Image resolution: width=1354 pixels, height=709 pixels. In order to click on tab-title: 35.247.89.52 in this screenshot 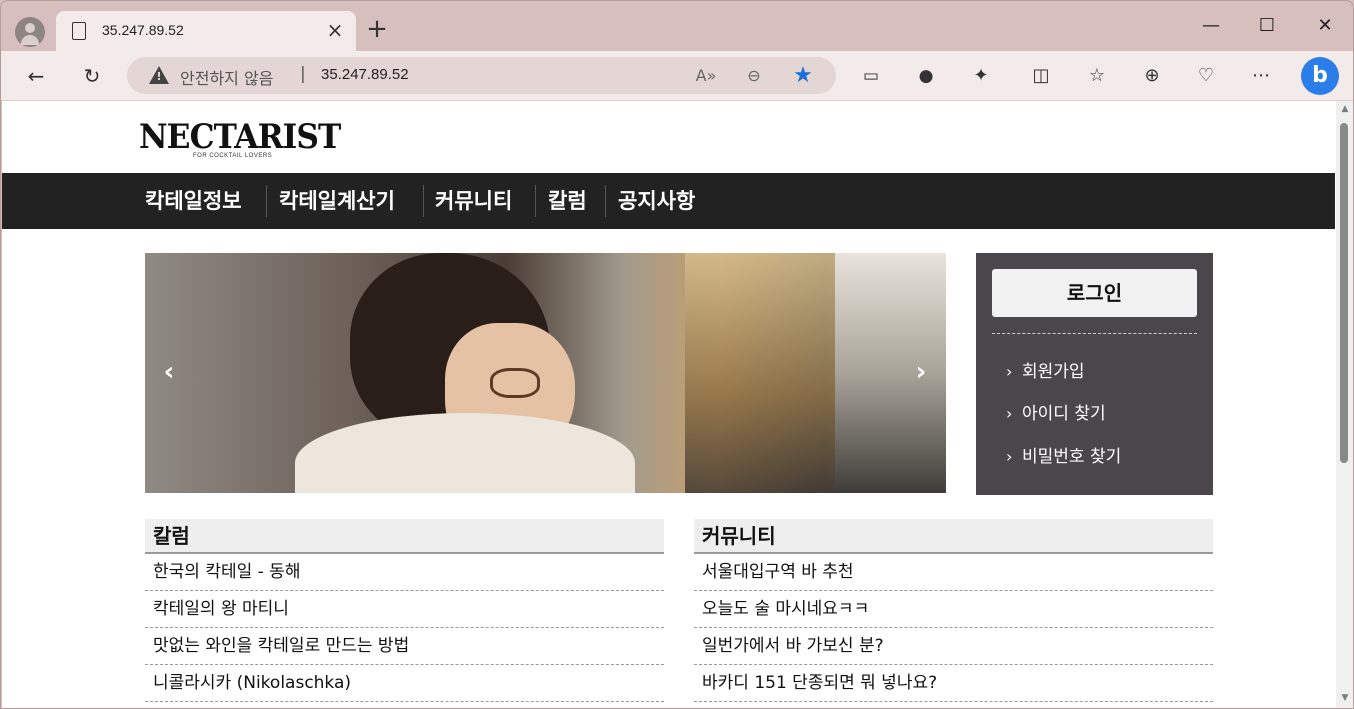, I will do `click(143, 30)`.